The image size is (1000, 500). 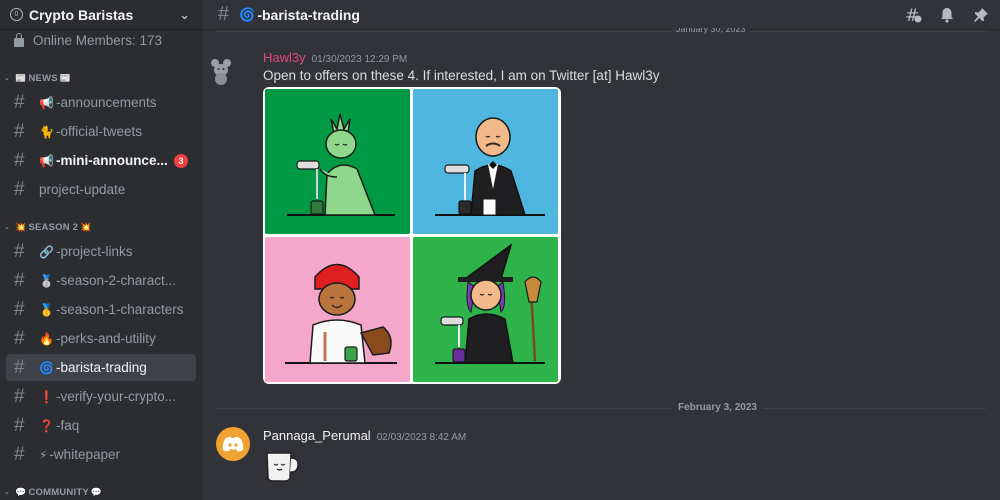 I want to click on lock-icon, so click(x=19, y=39).